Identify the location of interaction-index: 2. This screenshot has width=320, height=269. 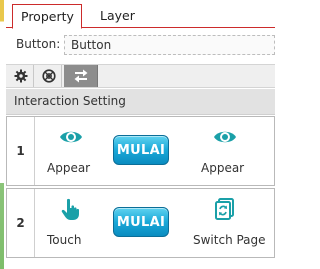
(21, 223).